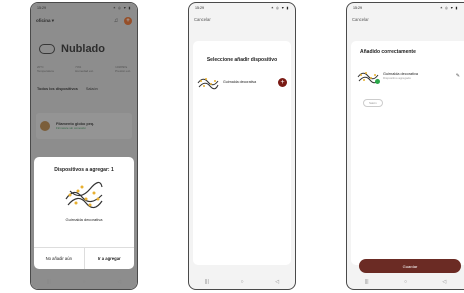 The image size is (464, 293). Describe the element at coordinates (84, 170) in the screenshot. I see `sheet-title: Dispositivos a agregar: 1` at that location.